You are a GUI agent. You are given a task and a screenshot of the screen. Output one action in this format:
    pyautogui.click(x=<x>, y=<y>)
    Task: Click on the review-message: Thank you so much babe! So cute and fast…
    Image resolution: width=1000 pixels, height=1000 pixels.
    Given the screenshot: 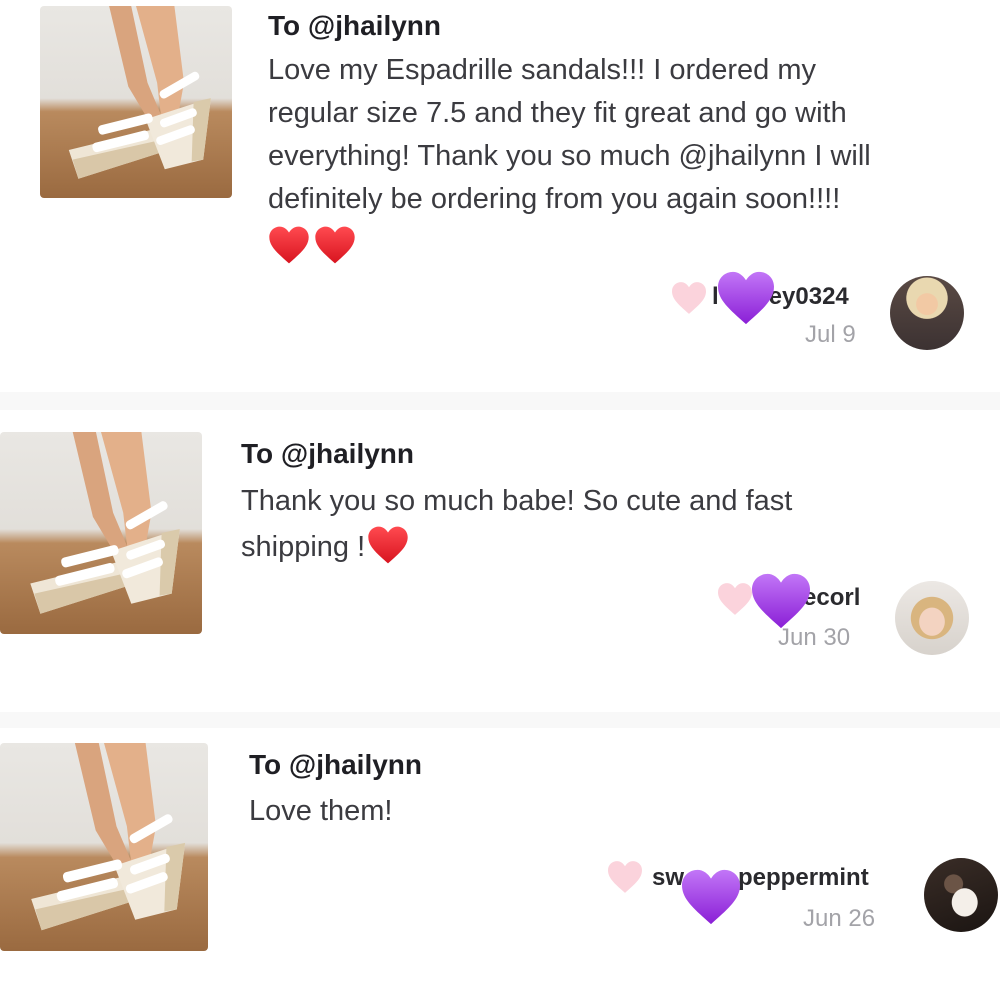 What is the action you would take?
    pyautogui.click(x=601, y=524)
    